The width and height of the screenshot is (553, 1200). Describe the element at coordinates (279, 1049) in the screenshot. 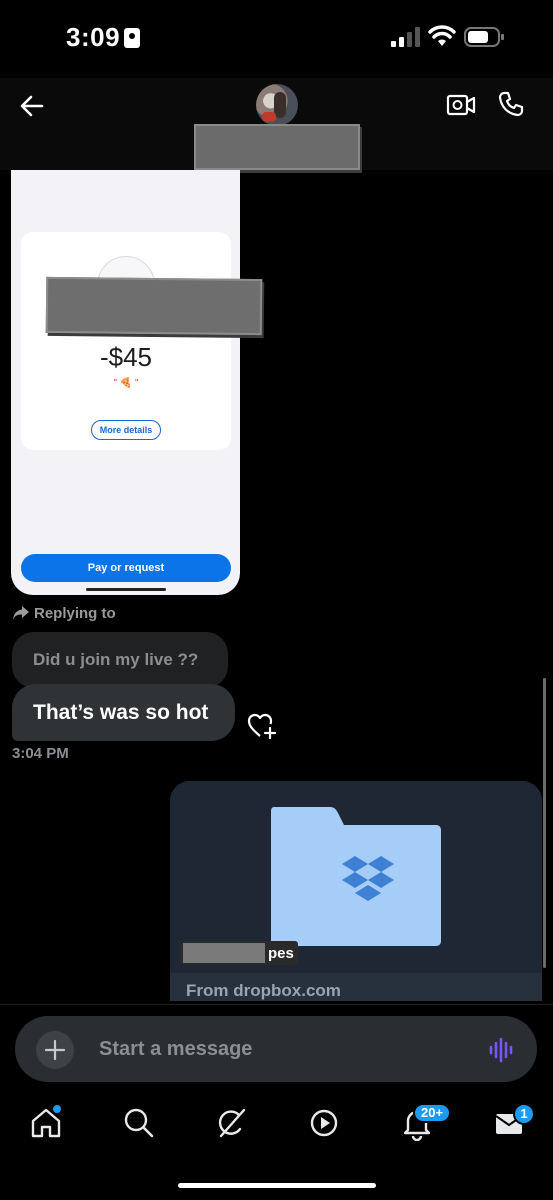

I see `message-input` at that location.